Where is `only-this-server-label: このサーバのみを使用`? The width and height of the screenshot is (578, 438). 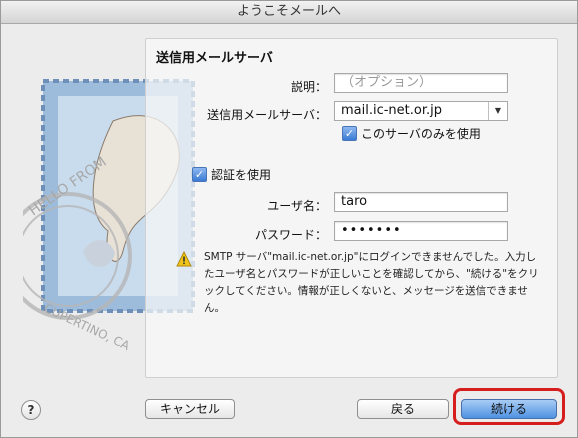 only-this-server-label: このサーバのみを使用 is located at coordinates (421, 134).